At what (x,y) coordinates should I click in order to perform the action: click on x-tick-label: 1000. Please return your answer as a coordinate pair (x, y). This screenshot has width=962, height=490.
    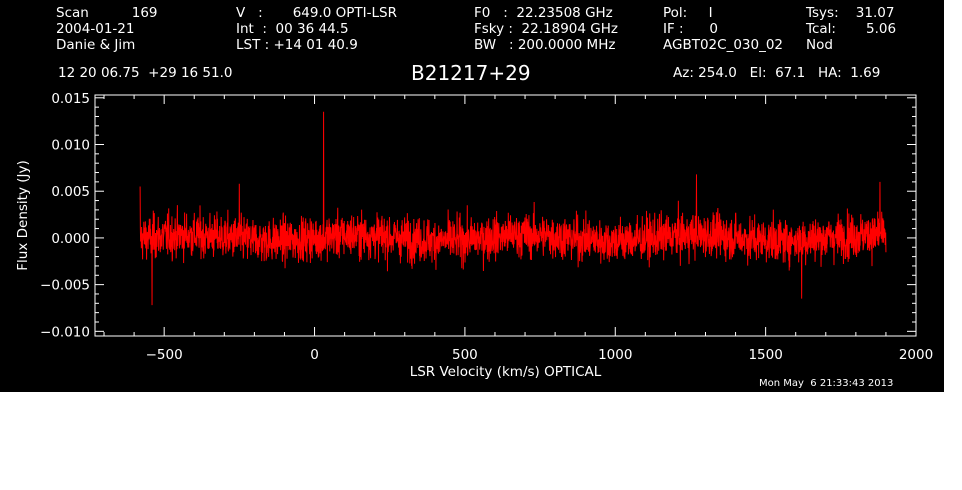
    Looking at the image, I should click on (615, 355).